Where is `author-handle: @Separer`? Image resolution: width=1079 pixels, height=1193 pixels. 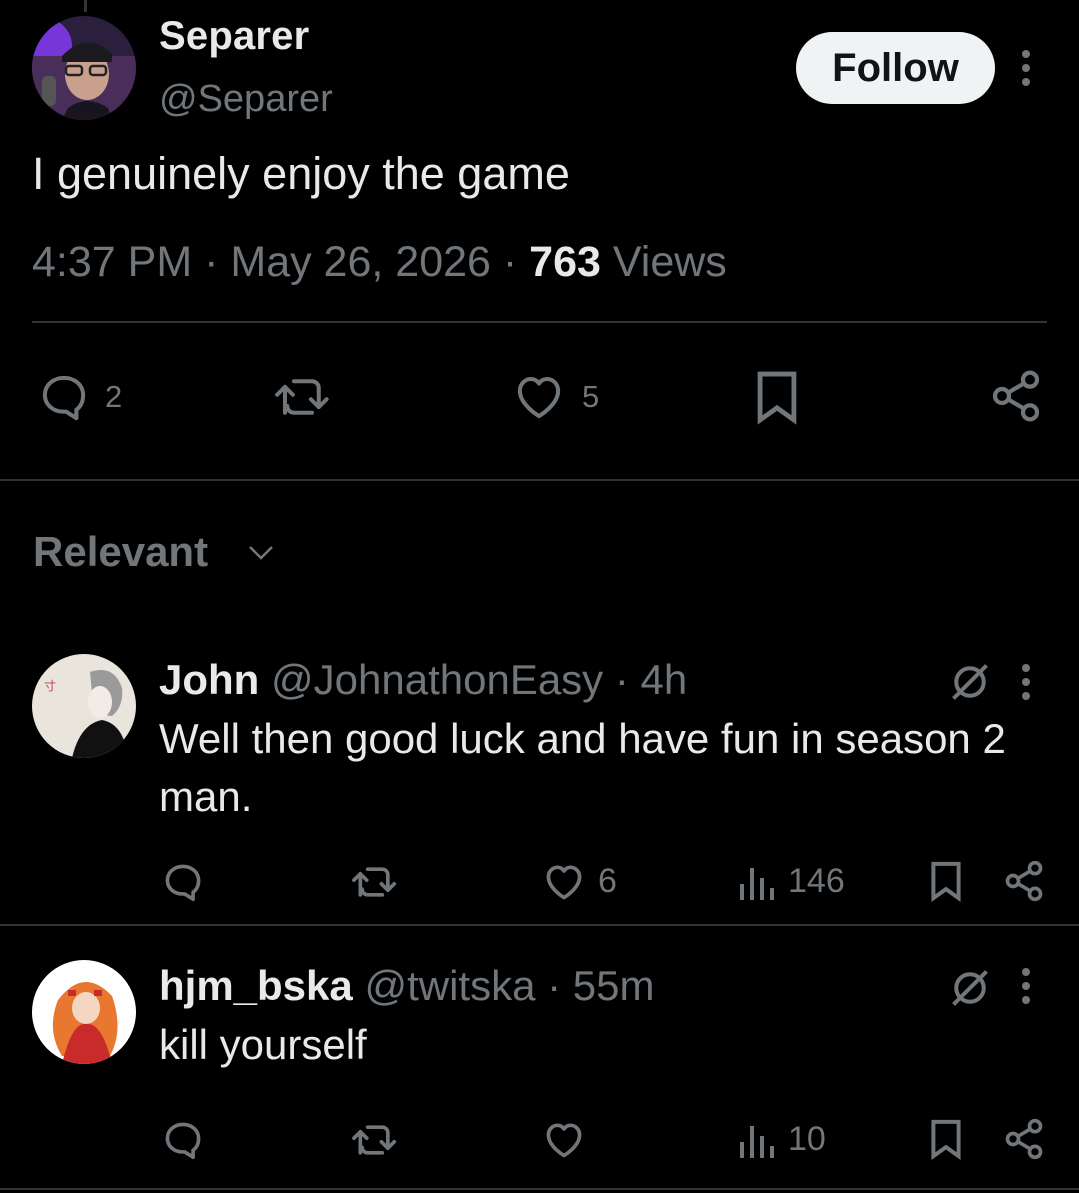 author-handle: @Separer is located at coordinates (246, 99).